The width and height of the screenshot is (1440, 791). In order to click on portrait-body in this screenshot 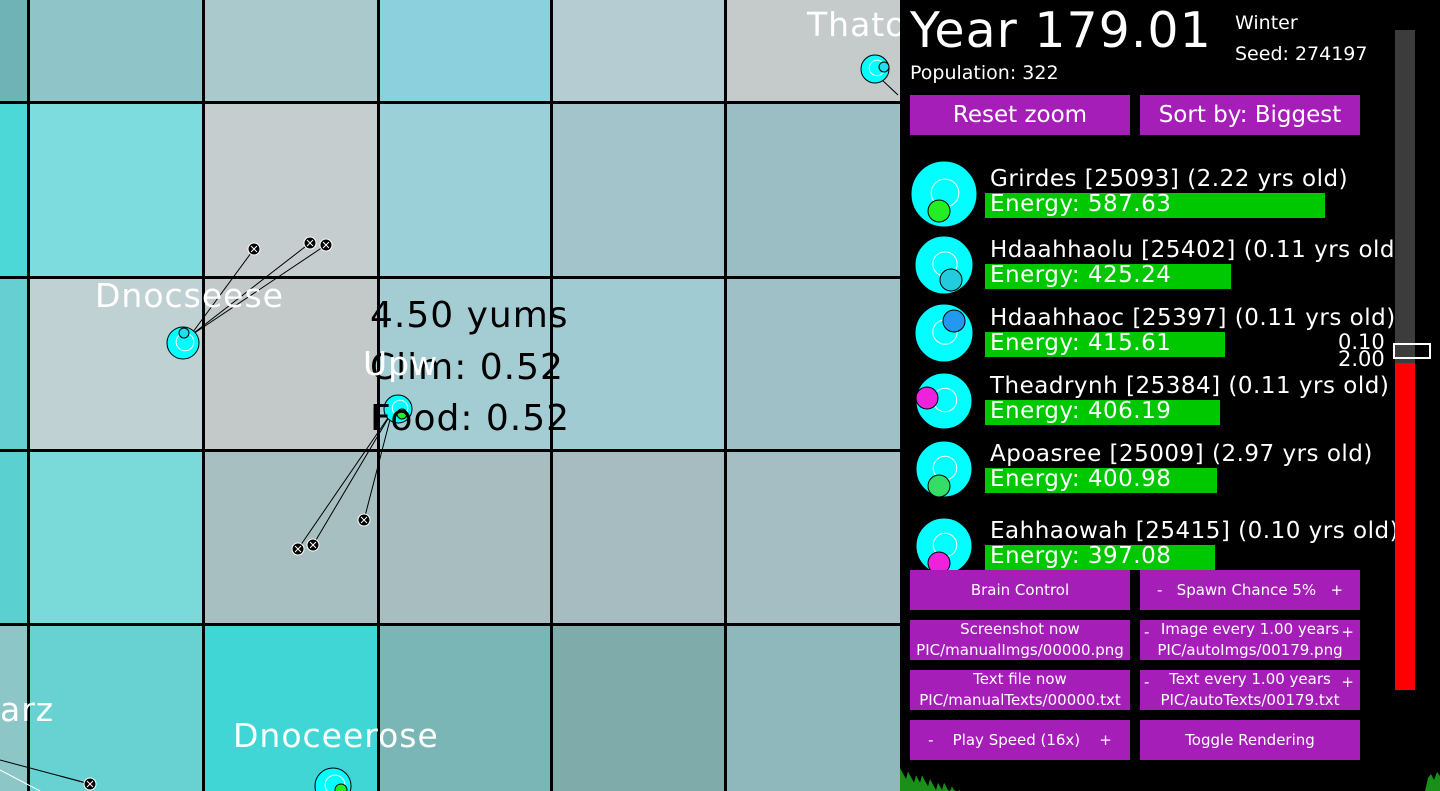, I will do `click(944, 333)`.